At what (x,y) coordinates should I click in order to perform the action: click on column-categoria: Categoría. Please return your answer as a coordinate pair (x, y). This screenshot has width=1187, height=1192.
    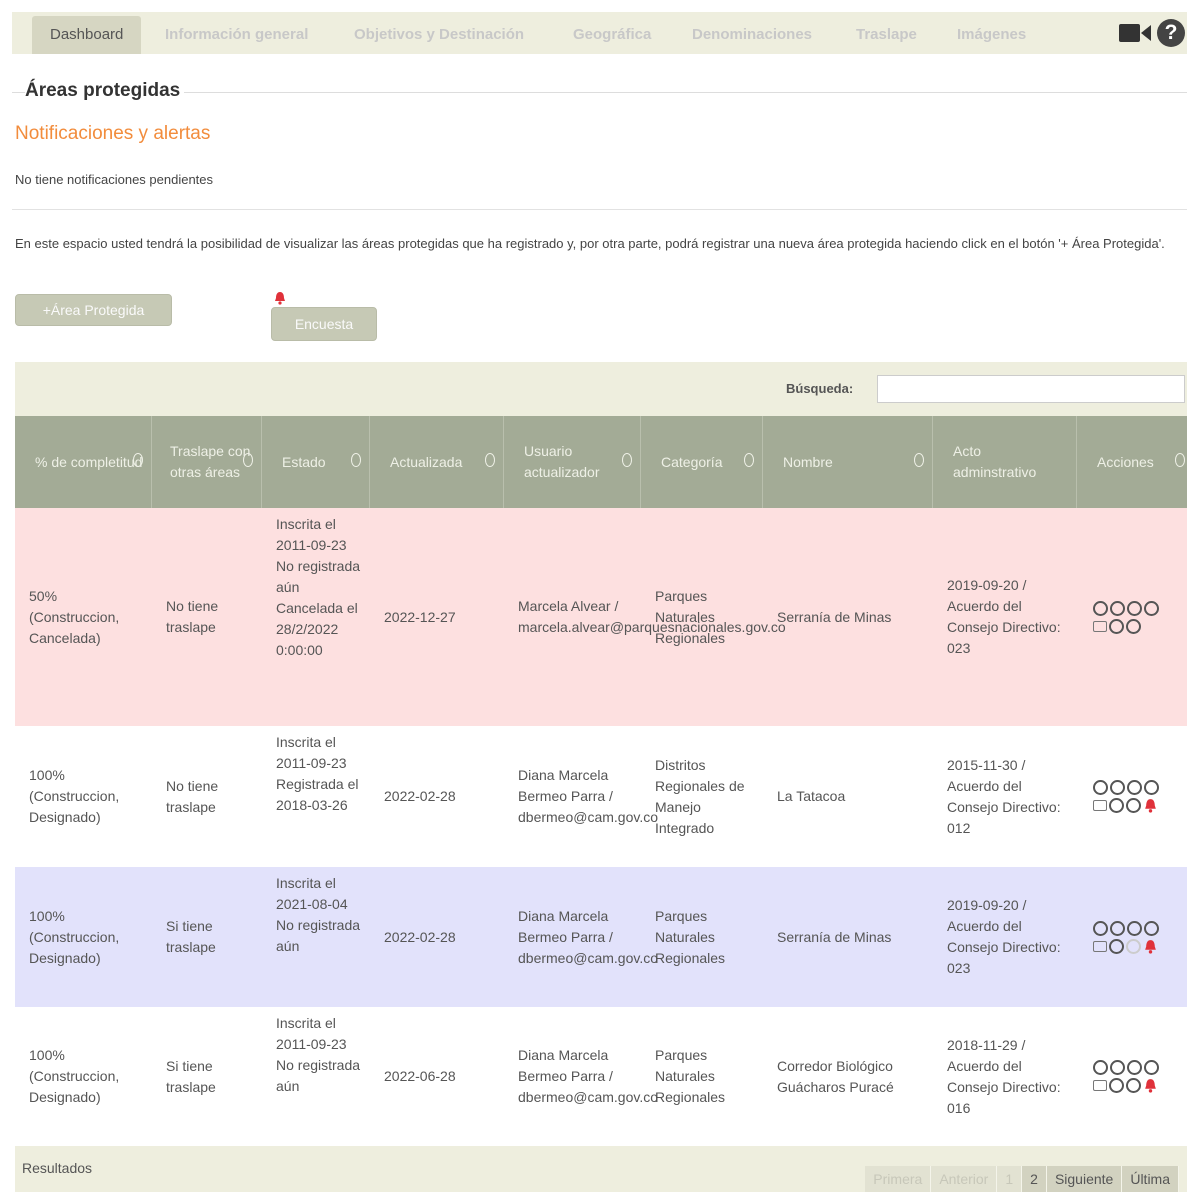
    Looking at the image, I should click on (702, 462).